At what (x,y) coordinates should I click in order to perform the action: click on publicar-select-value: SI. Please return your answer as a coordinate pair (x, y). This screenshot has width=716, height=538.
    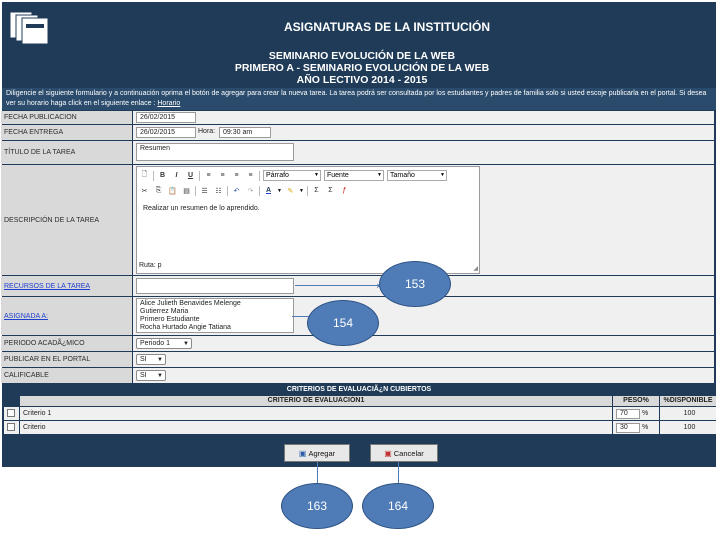
    Looking at the image, I should click on (143, 359).